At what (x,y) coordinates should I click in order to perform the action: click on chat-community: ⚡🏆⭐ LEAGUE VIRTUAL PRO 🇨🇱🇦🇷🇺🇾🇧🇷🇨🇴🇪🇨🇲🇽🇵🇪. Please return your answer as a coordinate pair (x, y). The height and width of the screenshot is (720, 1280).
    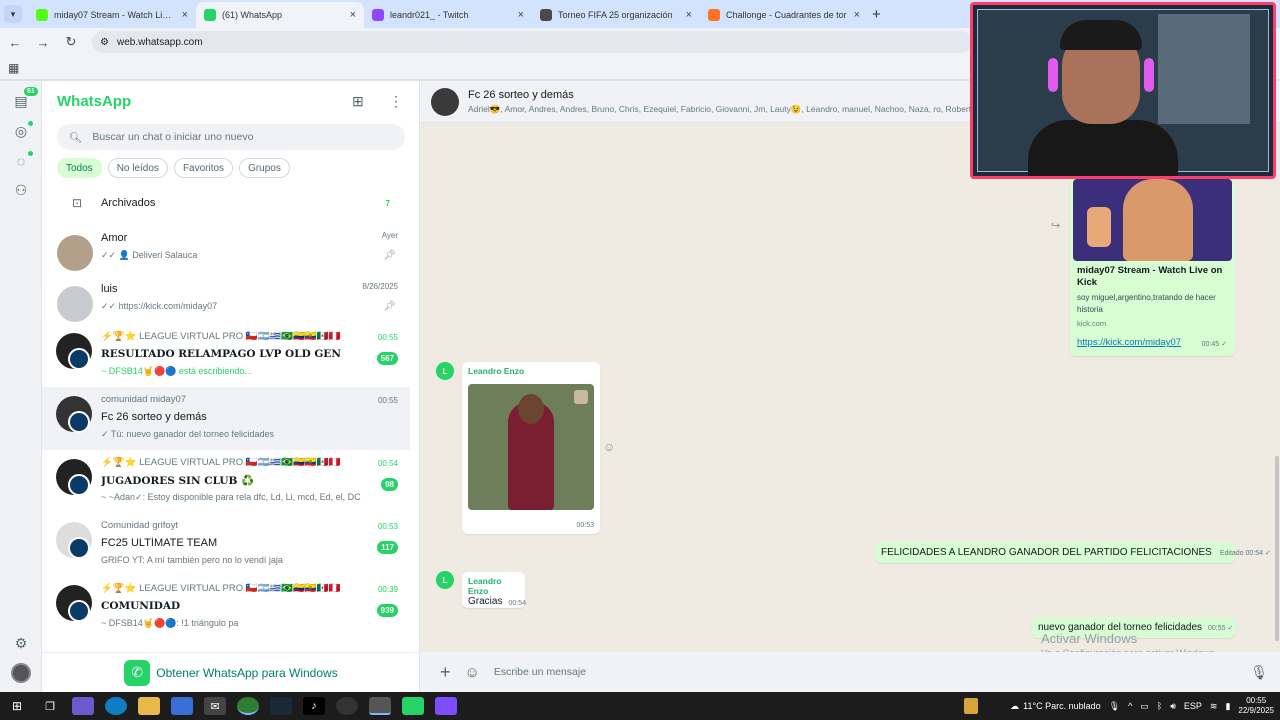
    Looking at the image, I should click on (221, 588).